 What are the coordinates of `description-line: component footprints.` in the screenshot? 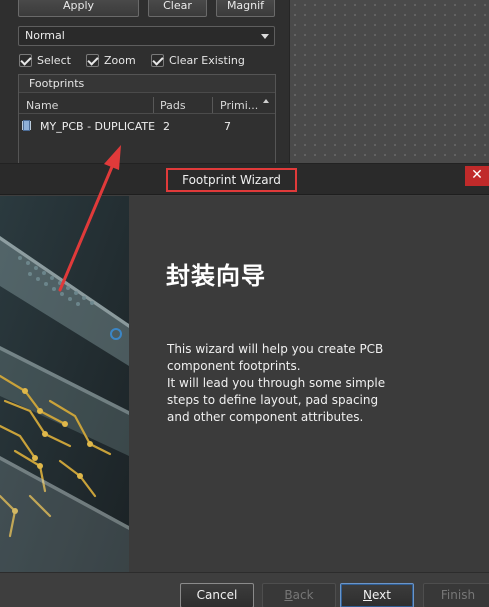 It's located at (234, 366).